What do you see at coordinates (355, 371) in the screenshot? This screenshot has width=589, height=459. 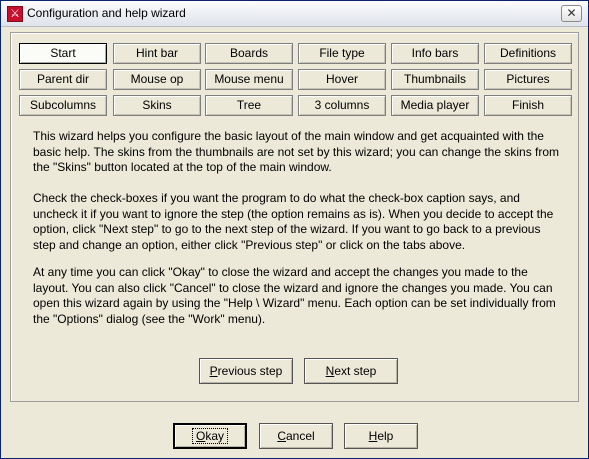 I see `next-step-label: ext step` at bounding box center [355, 371].